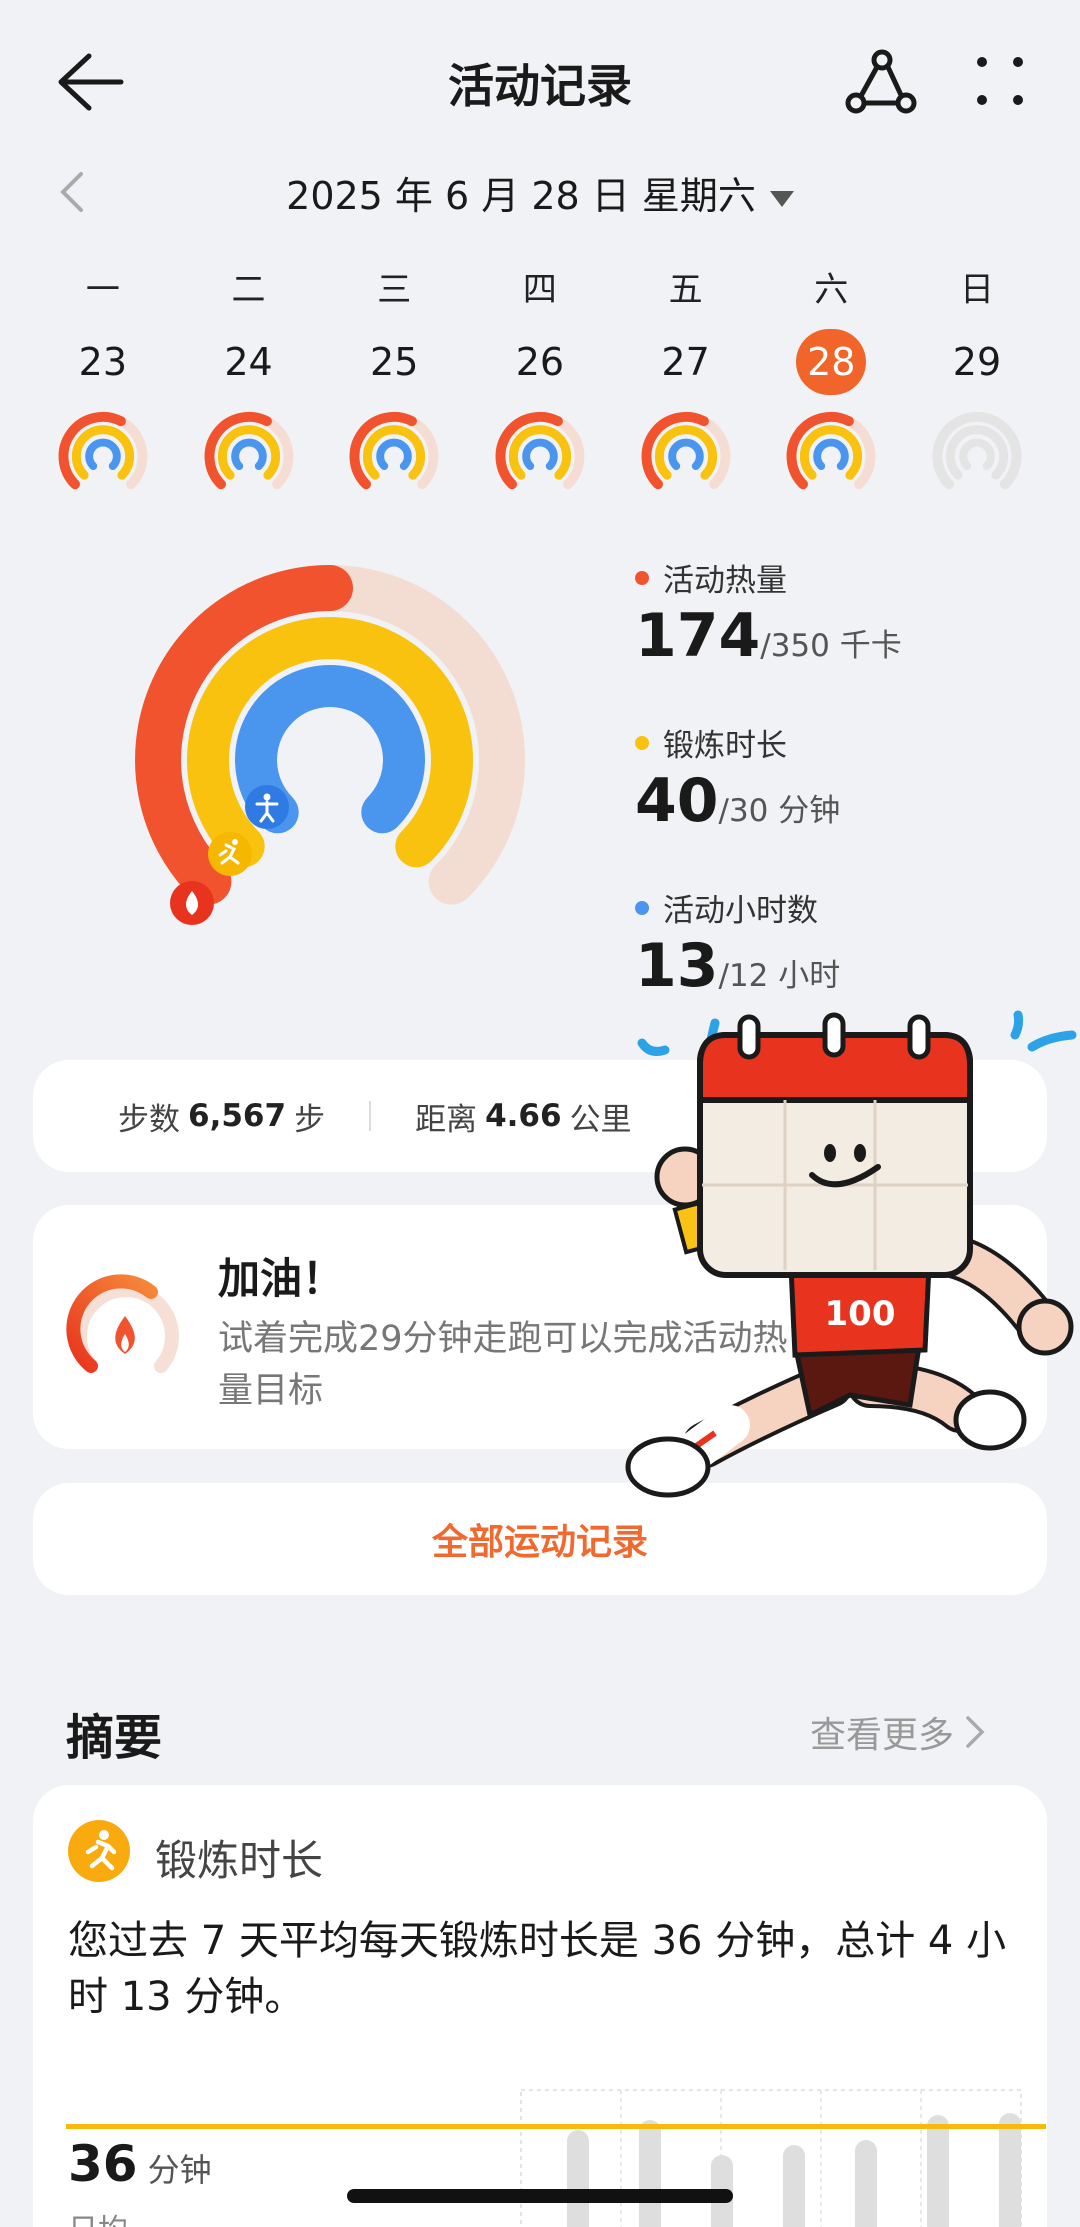 Image resolution: width=1080 pixels, height=2227 pixels. Describe the element at coordinates (330, 755) in the screenshot. I see `activity-rings` at that location.